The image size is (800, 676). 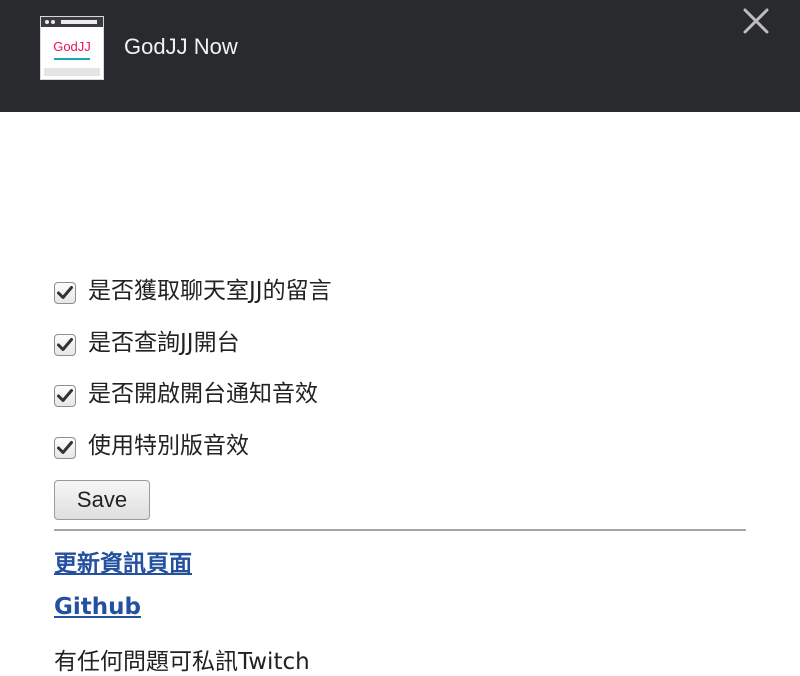 What do you see at coordinates (203, 394) in the screenshot?
I see `option-label: 是否開啟開台通知音效` at bounding box center [203, 394].